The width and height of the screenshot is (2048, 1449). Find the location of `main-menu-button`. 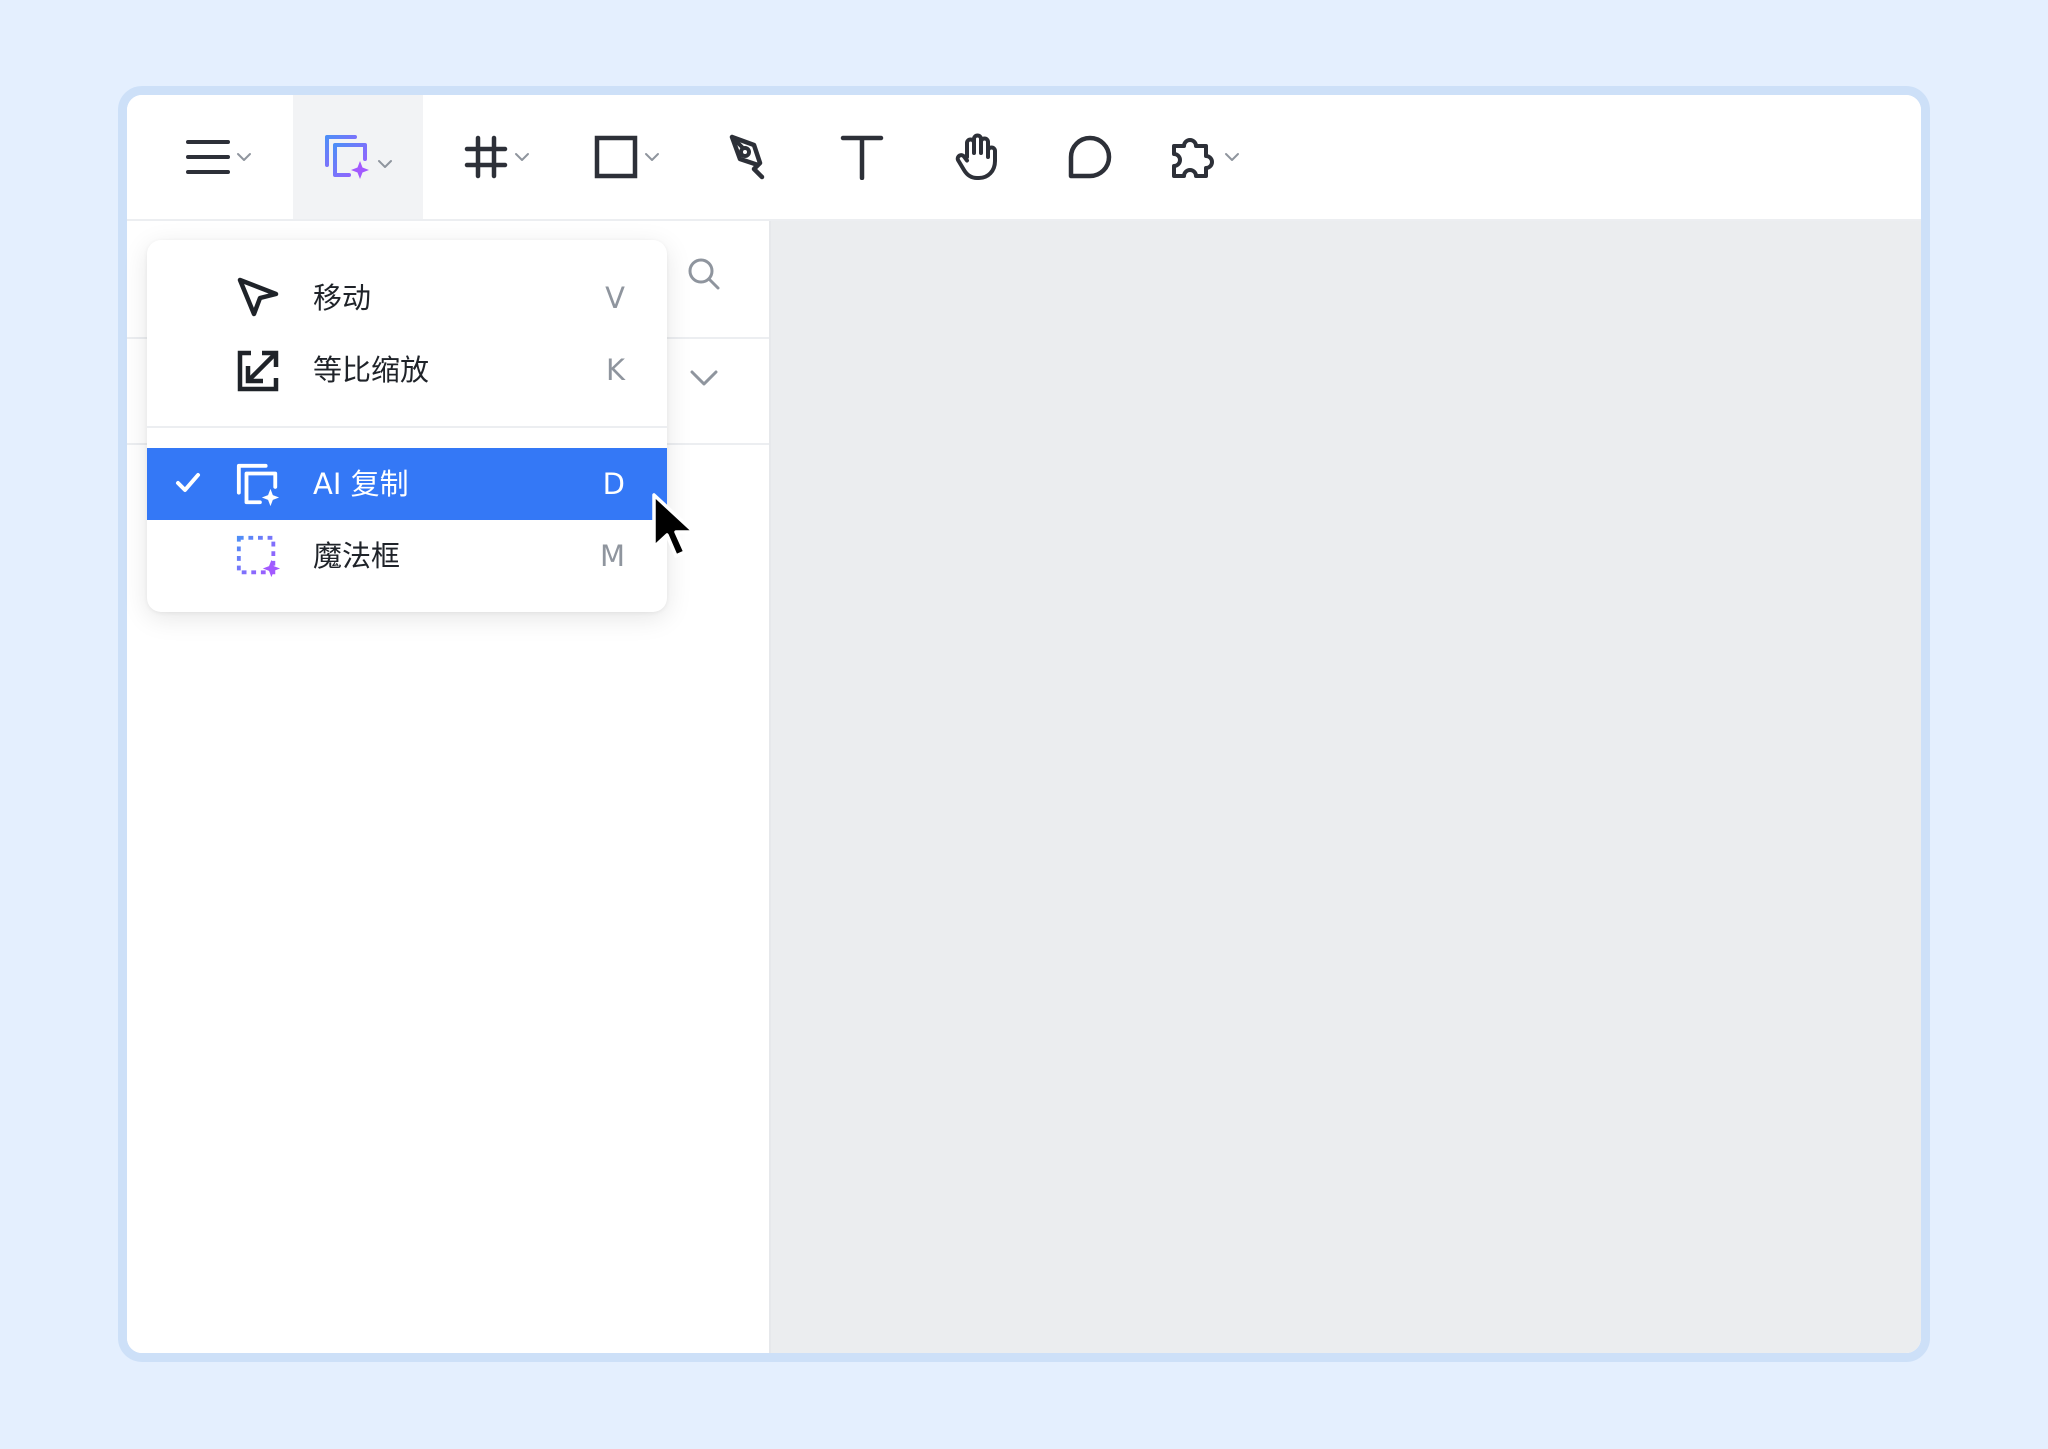

main-menu-button is located at coordinates (219, 157).